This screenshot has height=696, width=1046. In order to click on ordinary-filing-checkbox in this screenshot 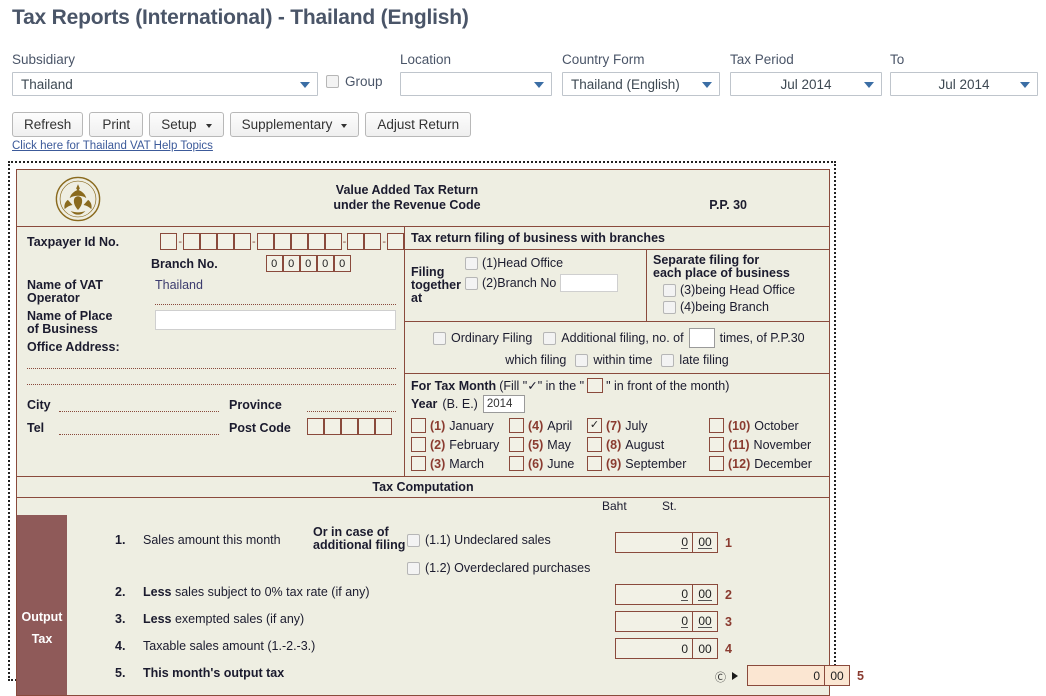, I will do `click(439, 338)`.